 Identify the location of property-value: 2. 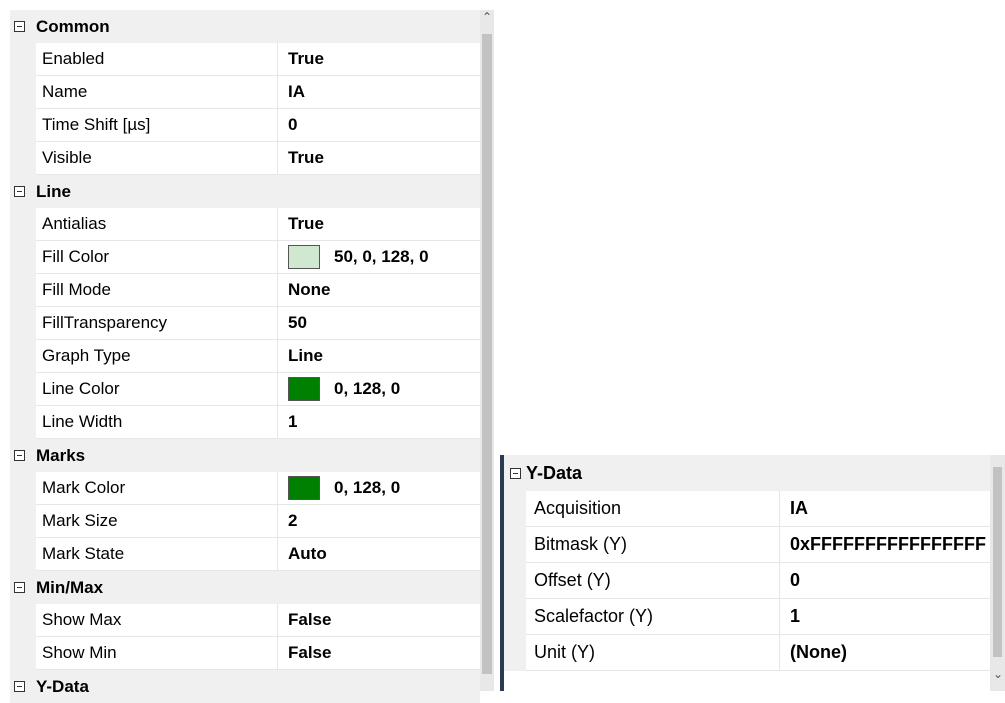
(379, 521).